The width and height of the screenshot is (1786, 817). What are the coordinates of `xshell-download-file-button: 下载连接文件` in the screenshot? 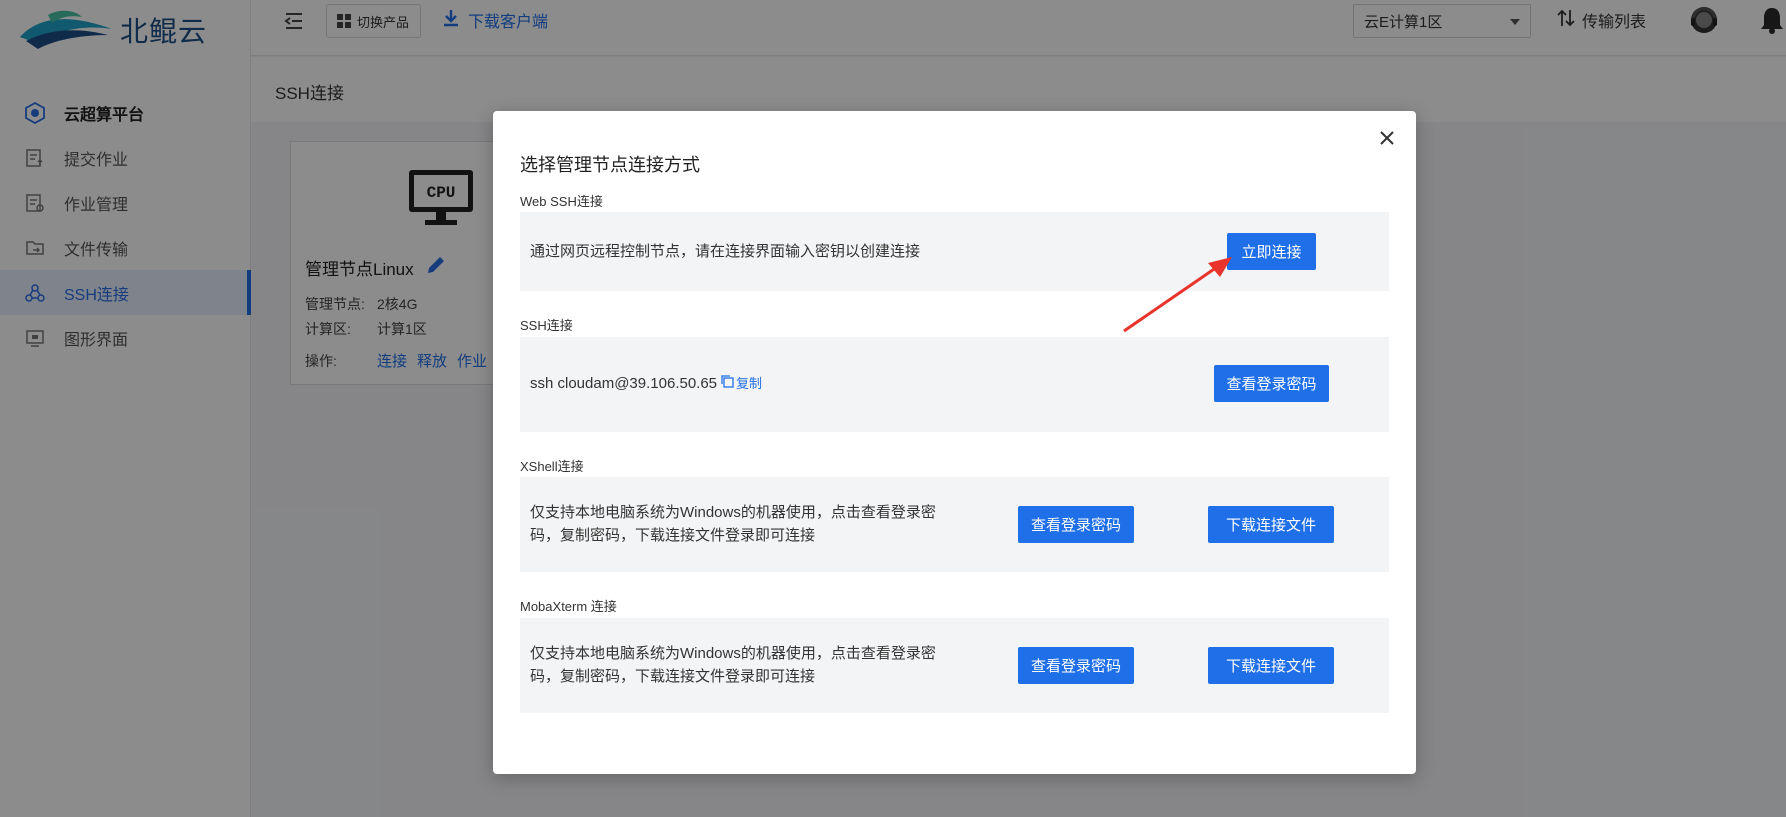 It's located at (1271, 524).